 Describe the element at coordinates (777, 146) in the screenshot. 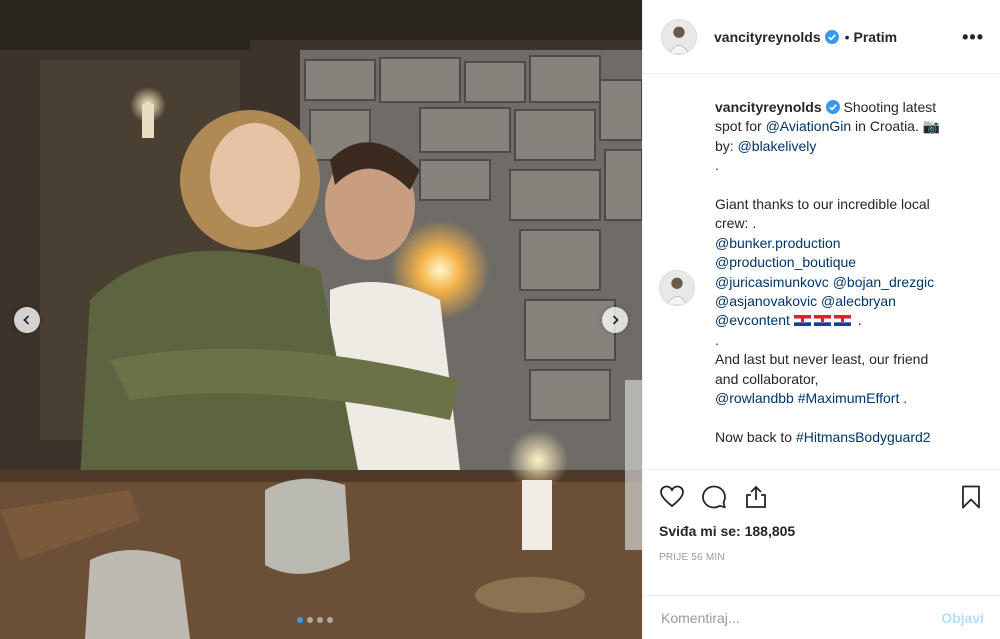

I see `mention-link: @blakelively` at that location.